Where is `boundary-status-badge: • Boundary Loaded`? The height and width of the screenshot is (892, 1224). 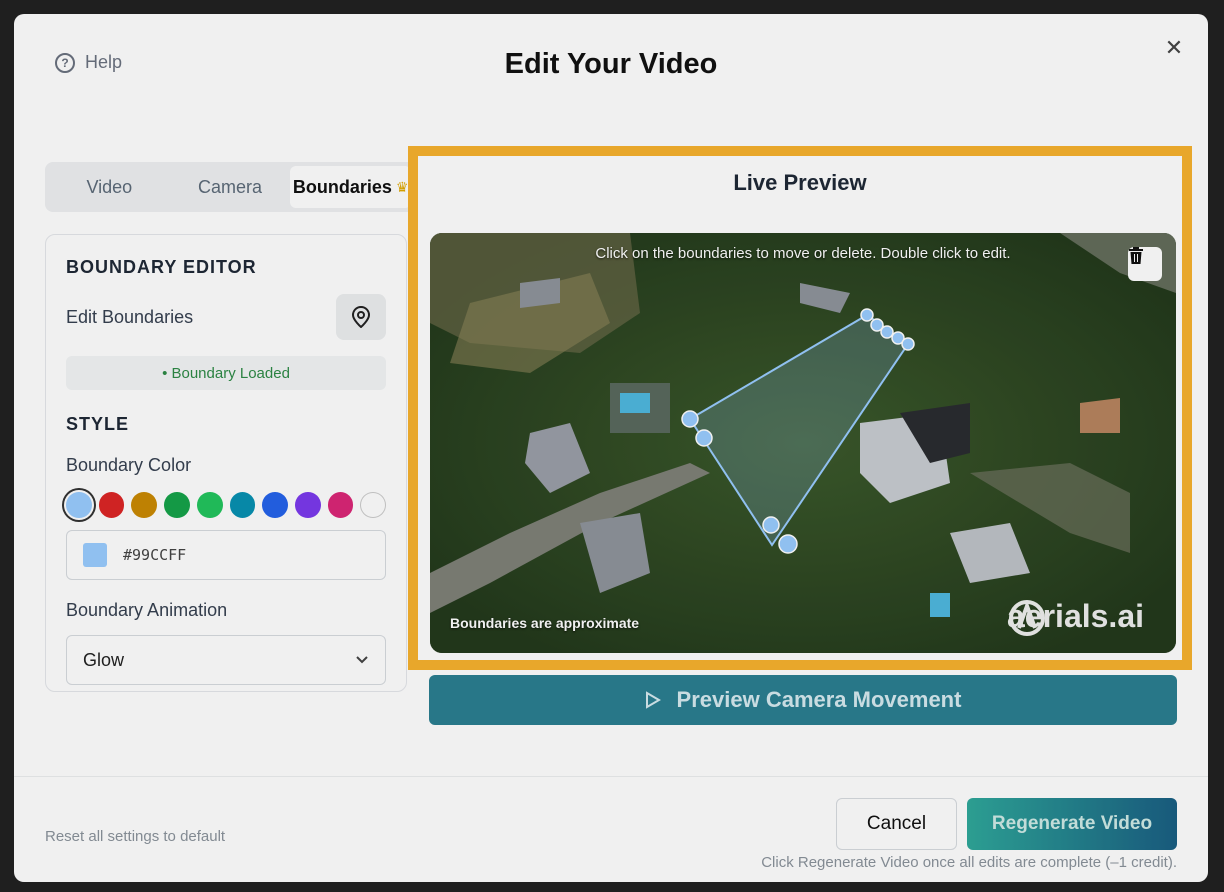 boundary-status-badge: • Boundary Loaded is located at coordinates (226, 373).